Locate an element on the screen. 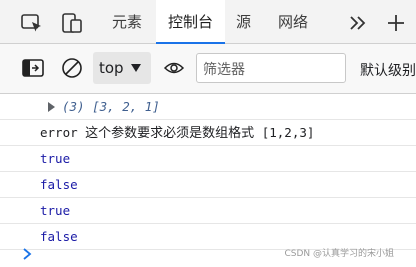 This screenshot has height=267, width=416. error-line: error 这个参数要求必须是数组格式 [1,2,3] is located at coordinates (177, 133).